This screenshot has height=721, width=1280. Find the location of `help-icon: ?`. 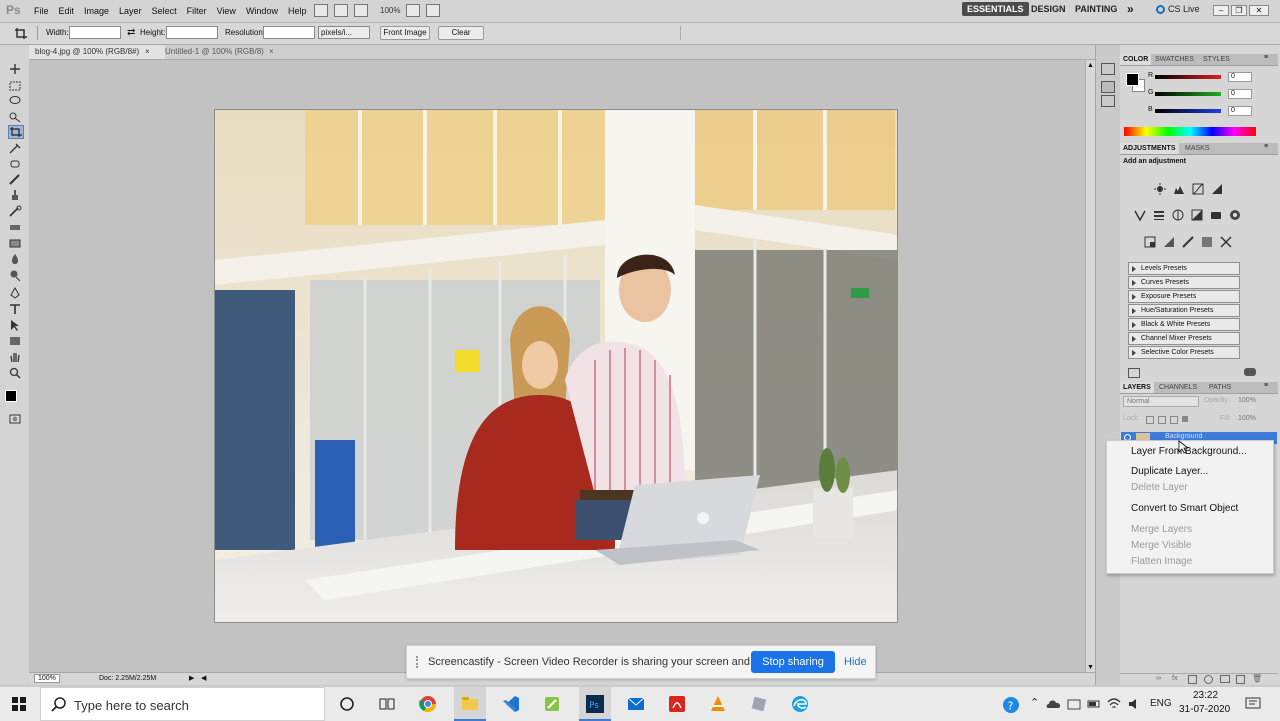

help-icon: ? is located at coordinates (1011, 705).